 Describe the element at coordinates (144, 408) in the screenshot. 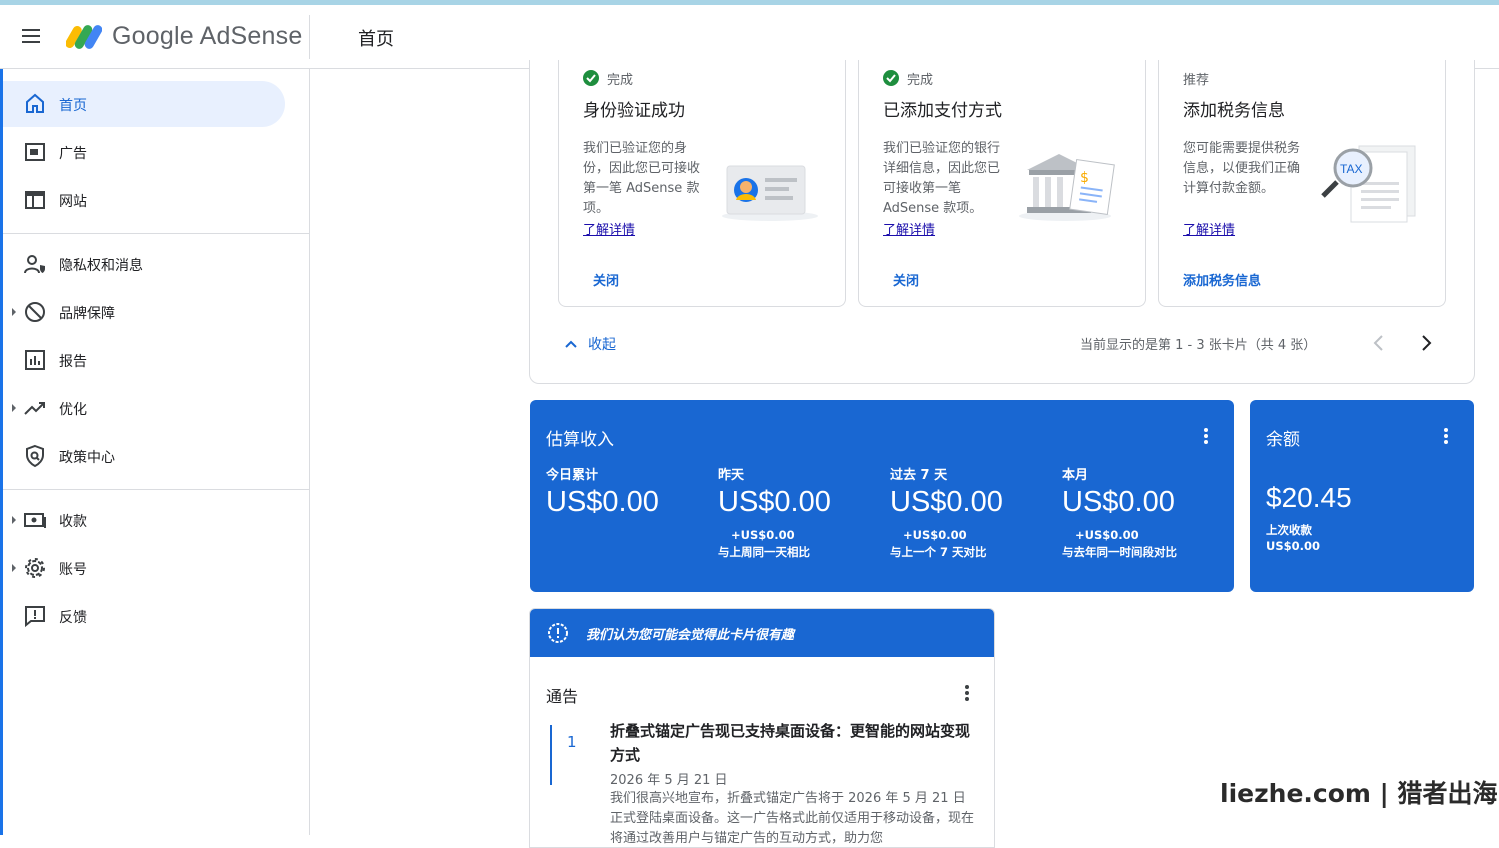

I see `sidebar-item-optimize: 优化` at that location.